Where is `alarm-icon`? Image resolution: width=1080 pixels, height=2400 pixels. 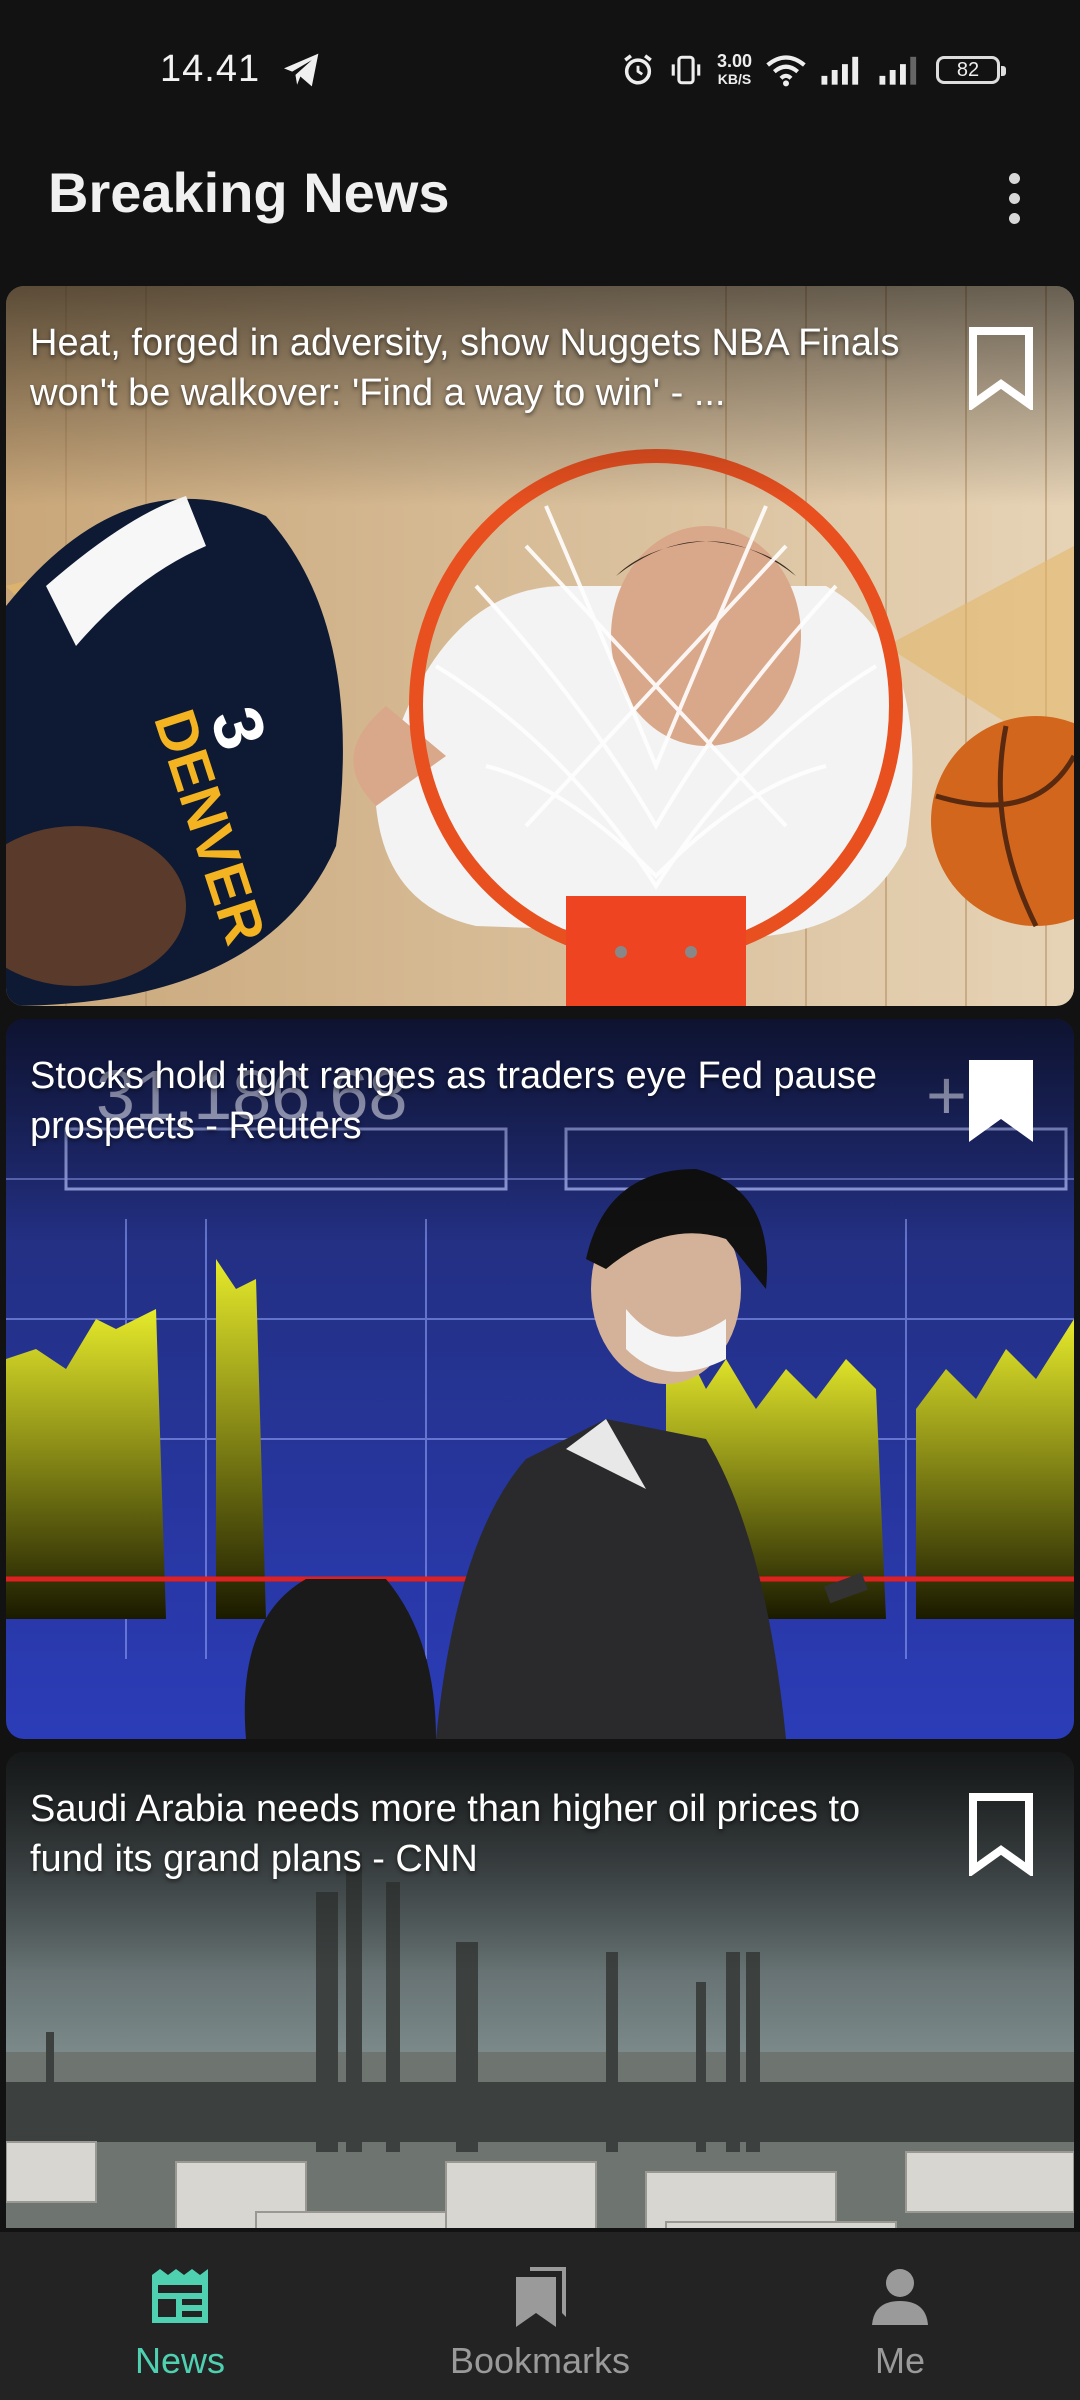 alarm-icon is located at coordinates (638, 69).